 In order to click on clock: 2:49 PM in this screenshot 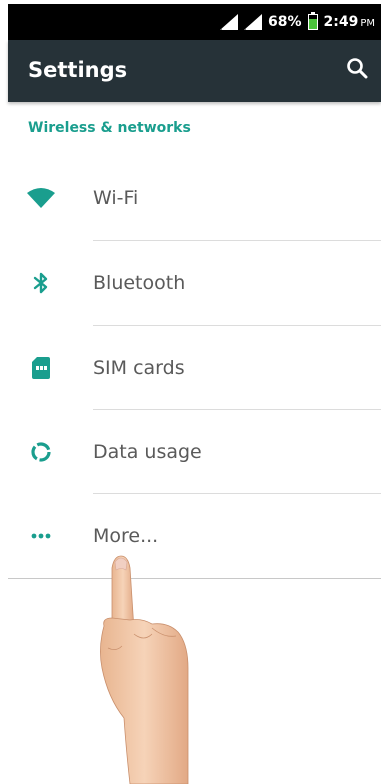, I will do `click(350, 22)`.